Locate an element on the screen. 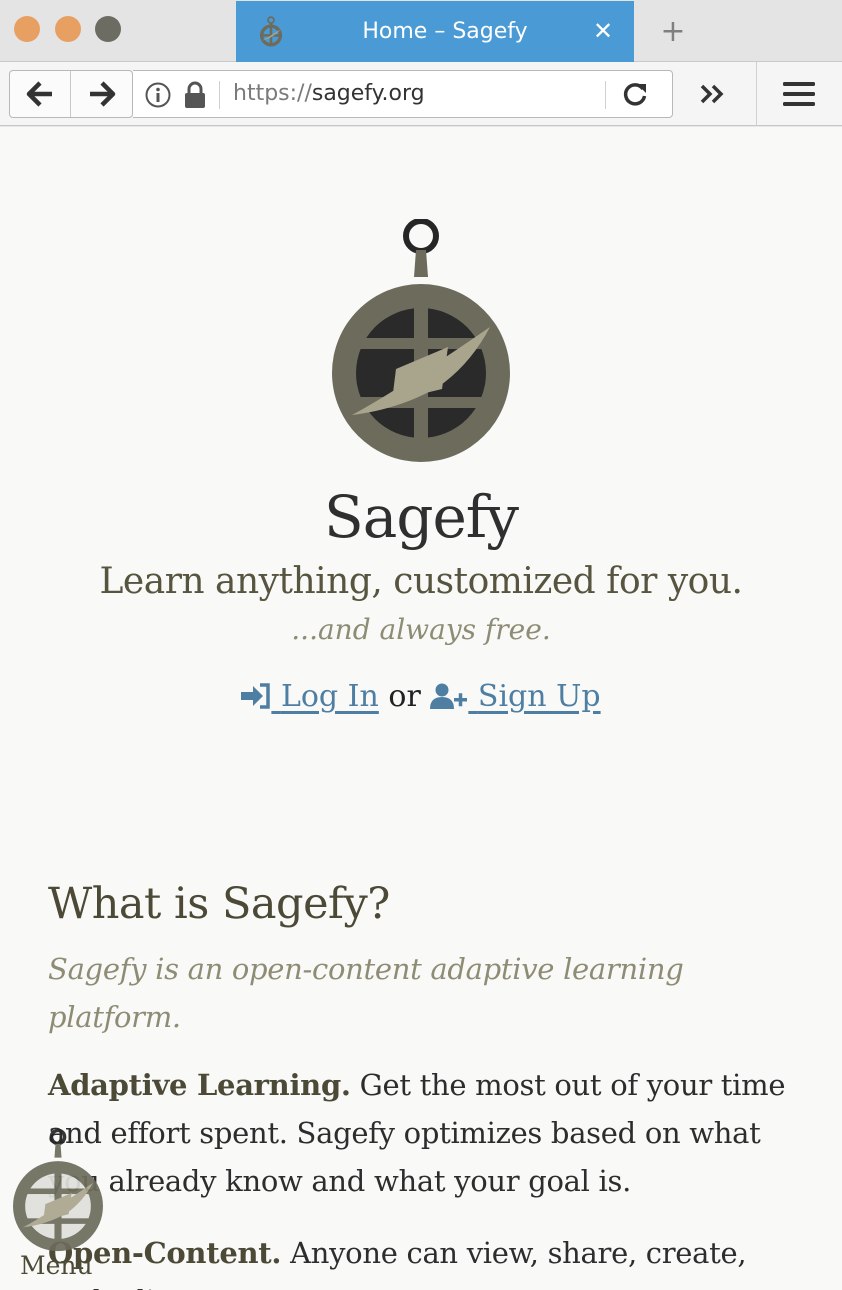 The height and width of the screenshot is (1290, 842). site-title: Sagefy is located at coordinates (421, 517).